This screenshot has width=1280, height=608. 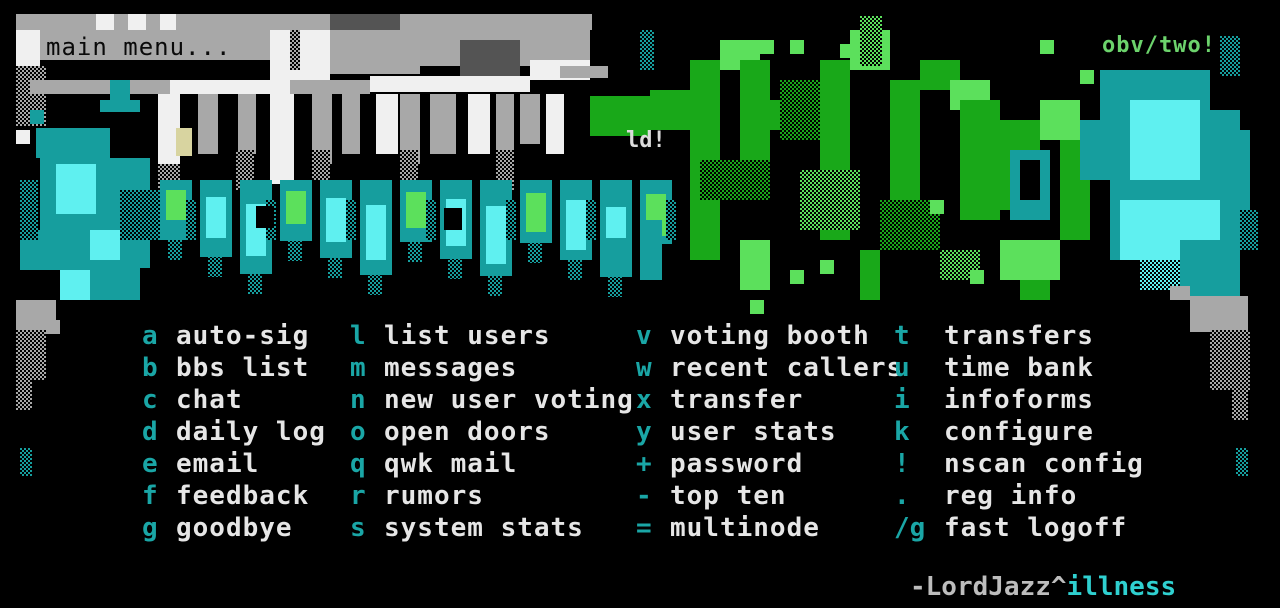 What do you see at coordinates (644, 368) in the screenshot?
I see `menu-key: w` at bounding box center [644, 368].